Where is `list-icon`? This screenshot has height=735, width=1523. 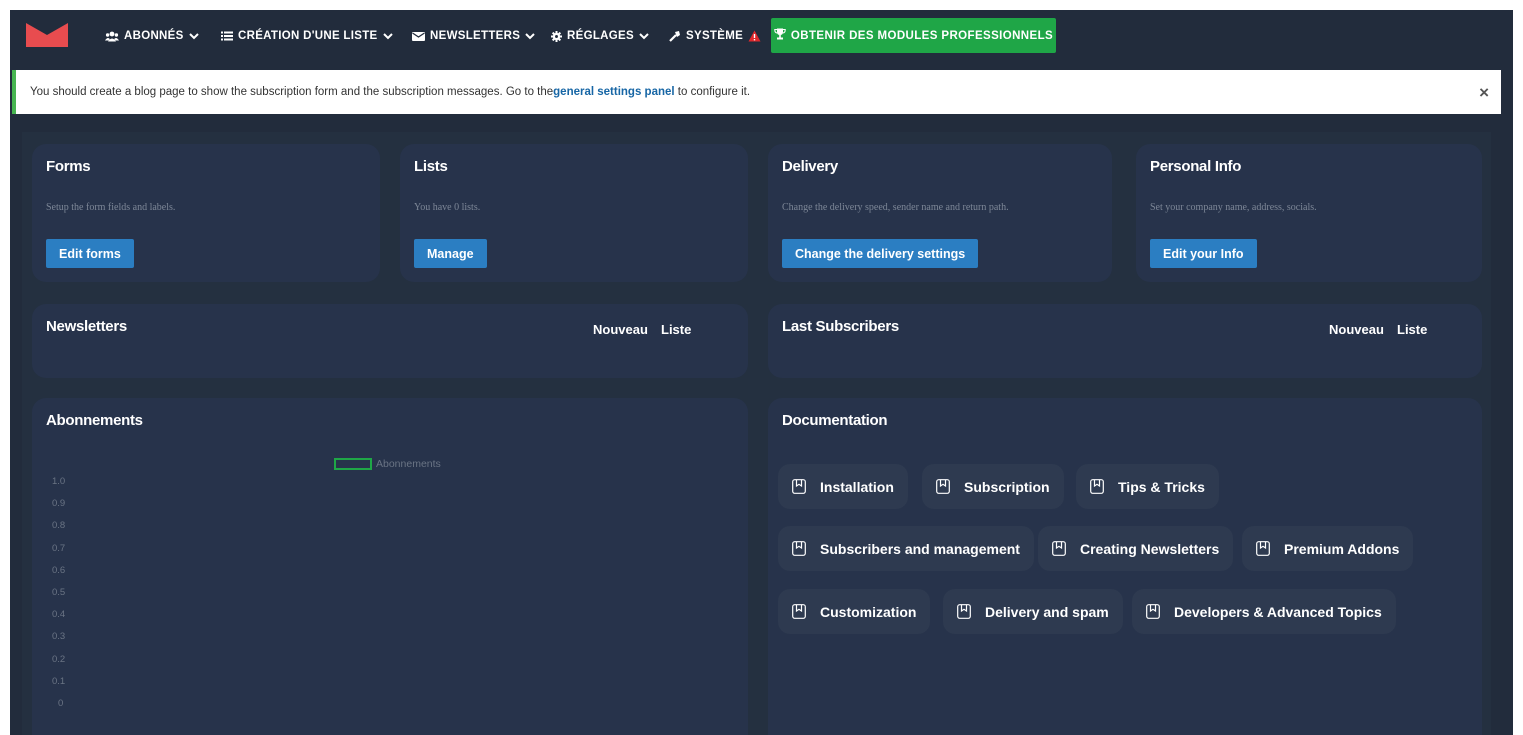 list-icon is located at coordinates (227, 36).